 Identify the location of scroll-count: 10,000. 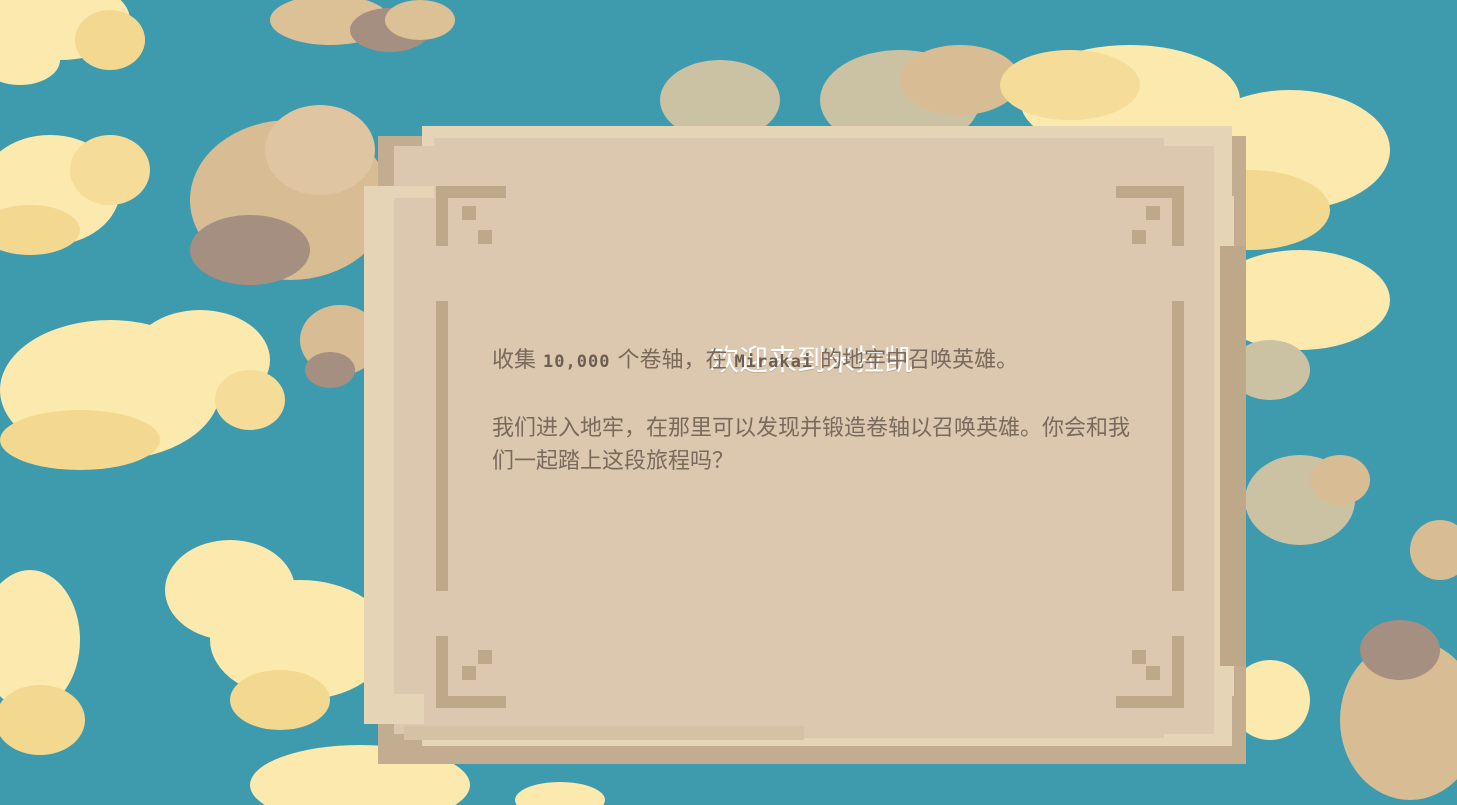
(577, 362).